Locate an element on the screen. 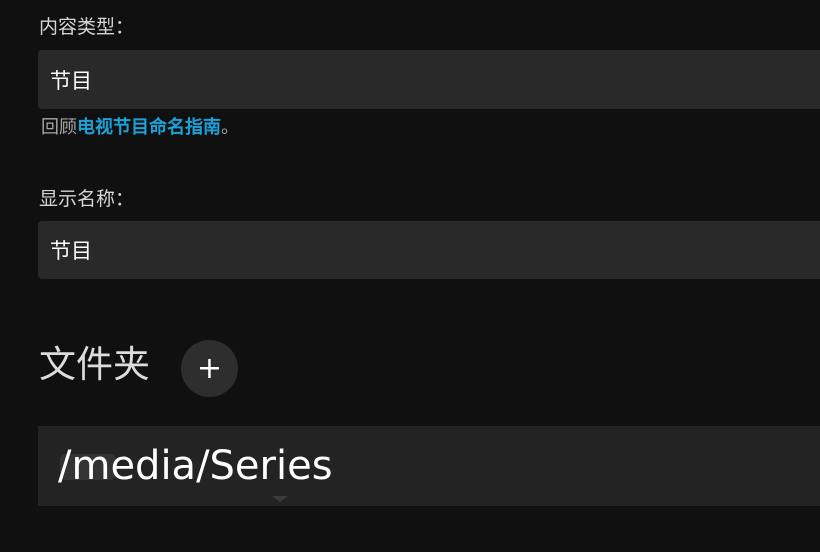  content-type-help: 回顾电视节目命名指南。 is located at coordinates (140, 128).